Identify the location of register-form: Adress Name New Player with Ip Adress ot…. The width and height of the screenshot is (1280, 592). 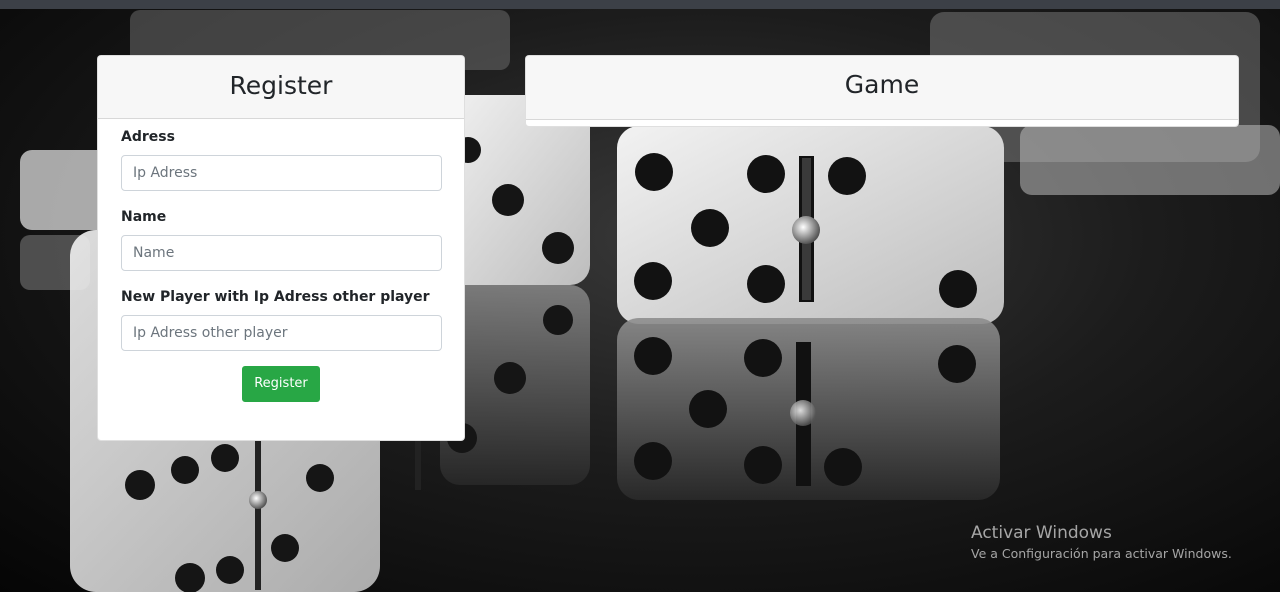
(281, 260).